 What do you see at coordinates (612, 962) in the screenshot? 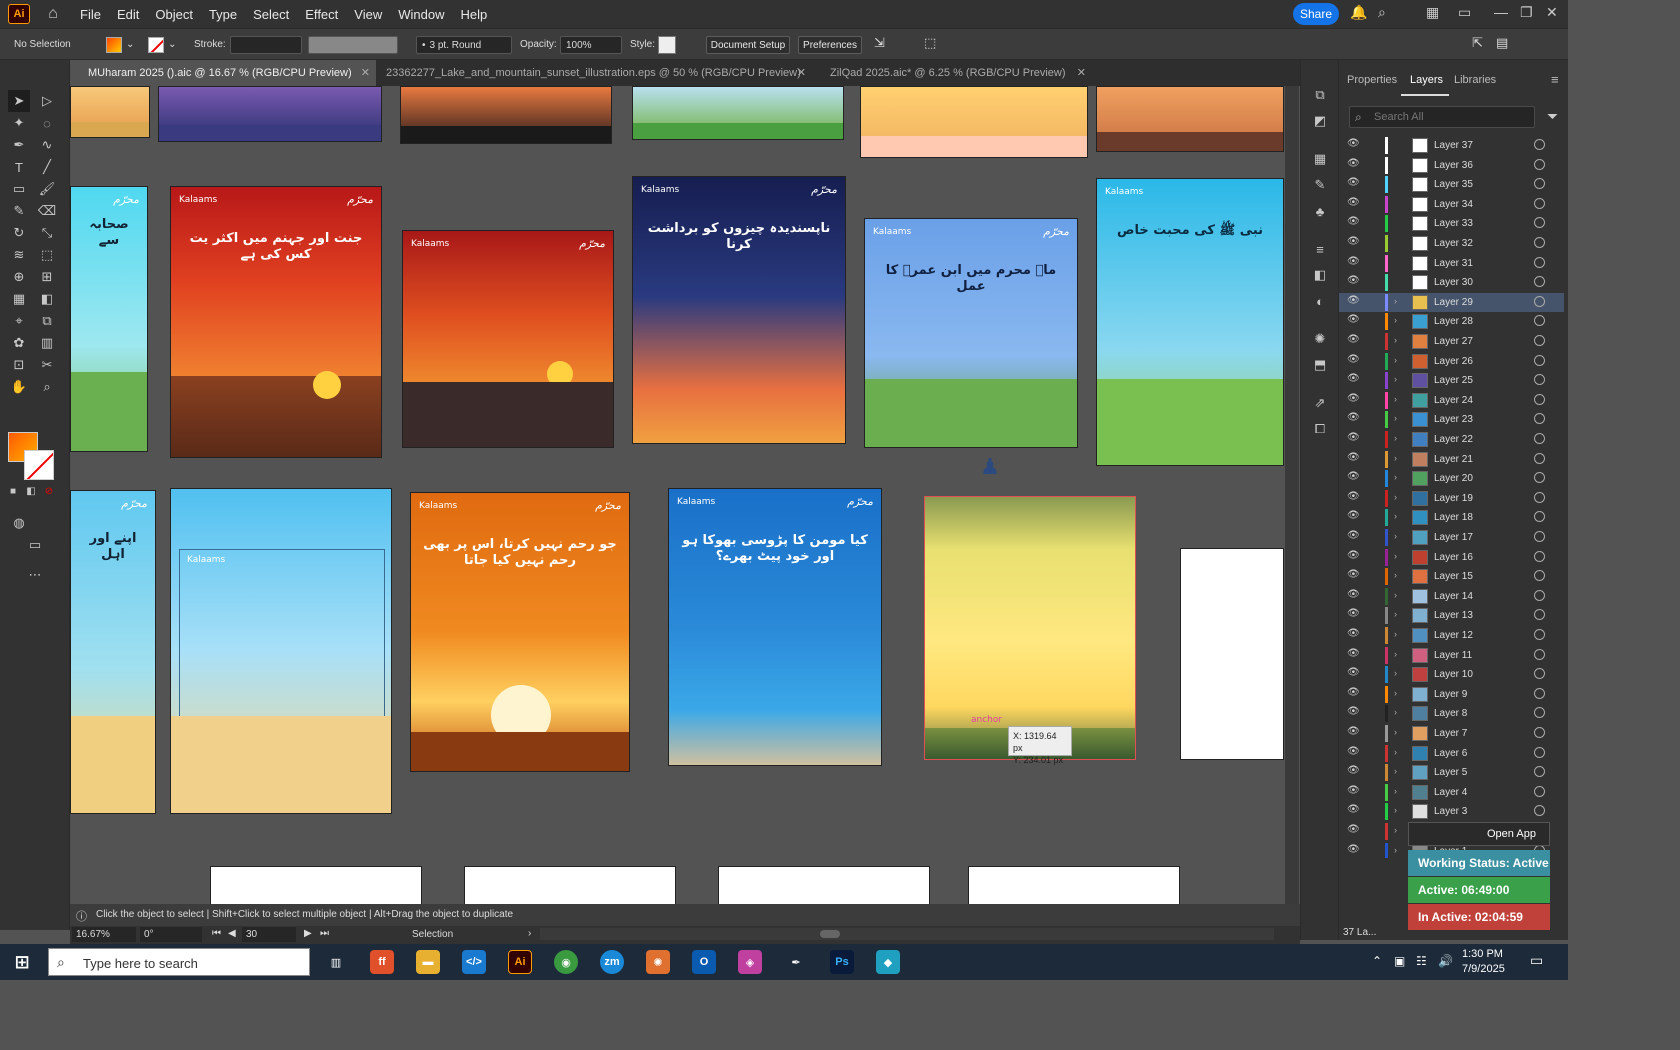
I see `zoom-icon: zm` at bounding box center [612, 962].